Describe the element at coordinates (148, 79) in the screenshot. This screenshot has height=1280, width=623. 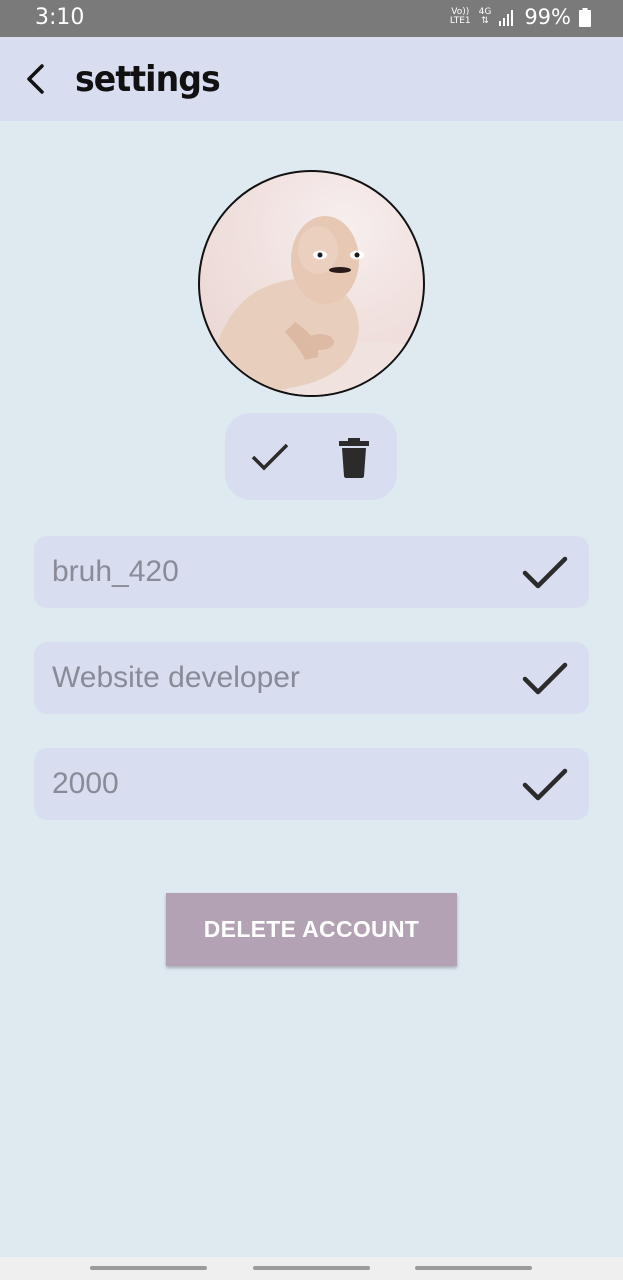
I see `page-title: settings` at that location.